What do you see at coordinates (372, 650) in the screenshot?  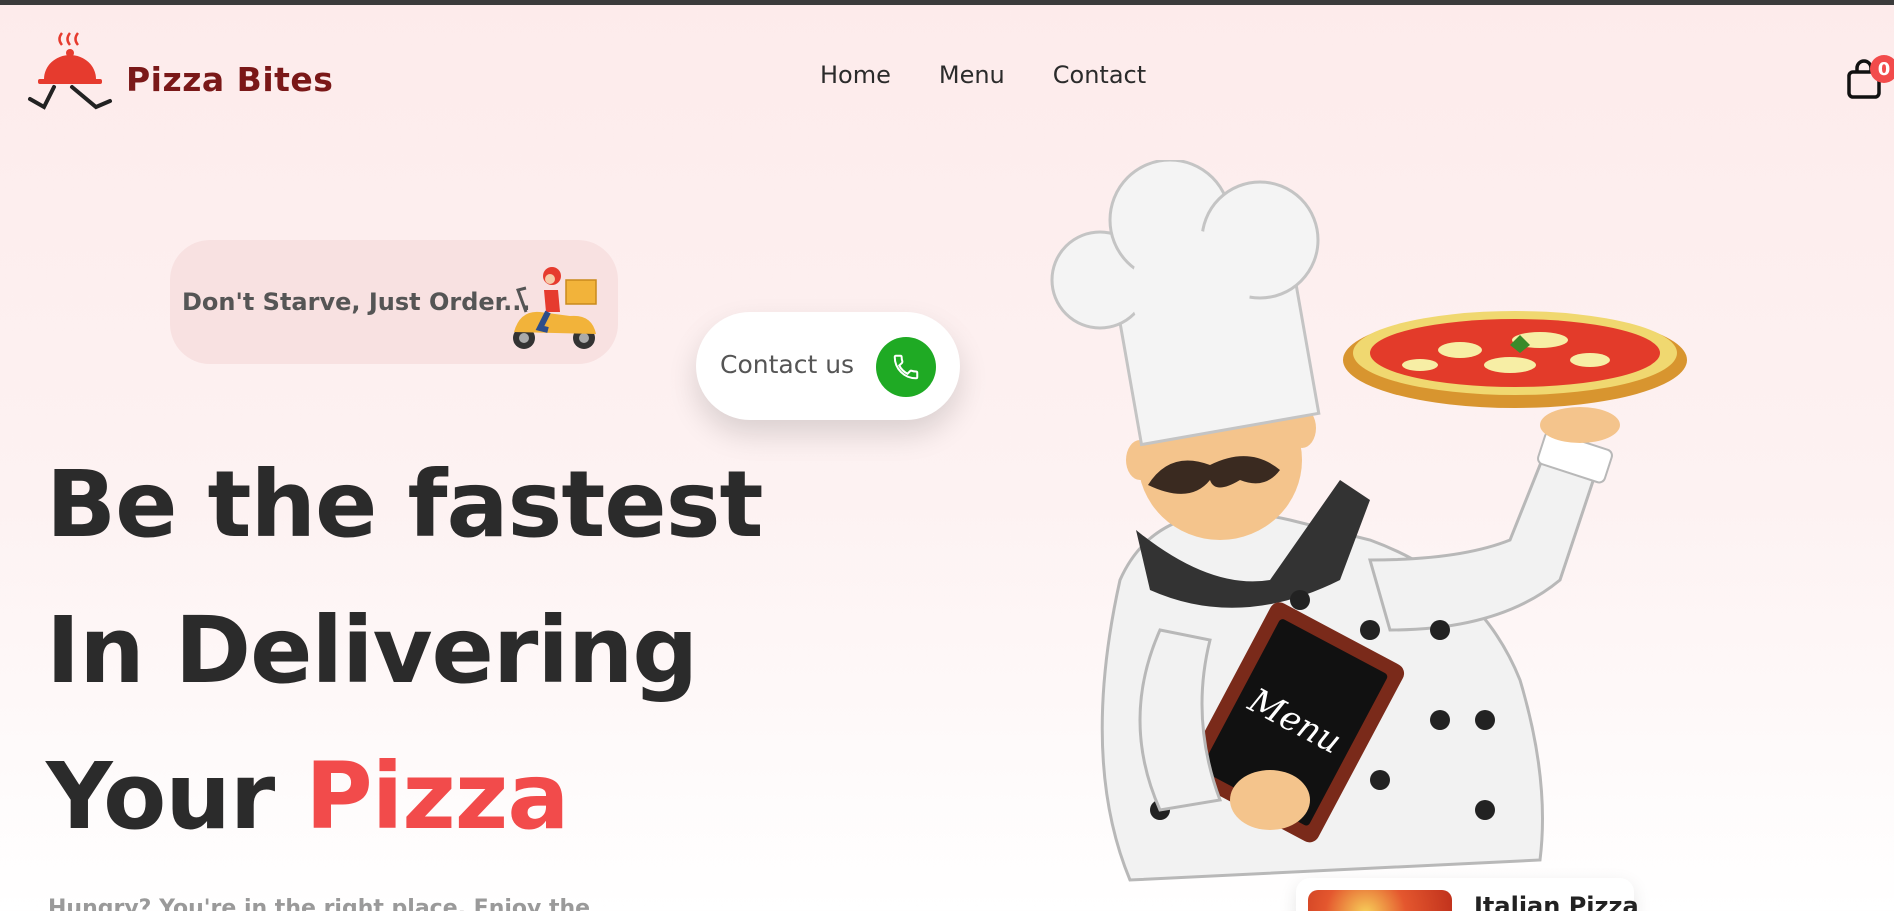 I see `headline-line-2: In Delivering` at bounding box center [372, 650].